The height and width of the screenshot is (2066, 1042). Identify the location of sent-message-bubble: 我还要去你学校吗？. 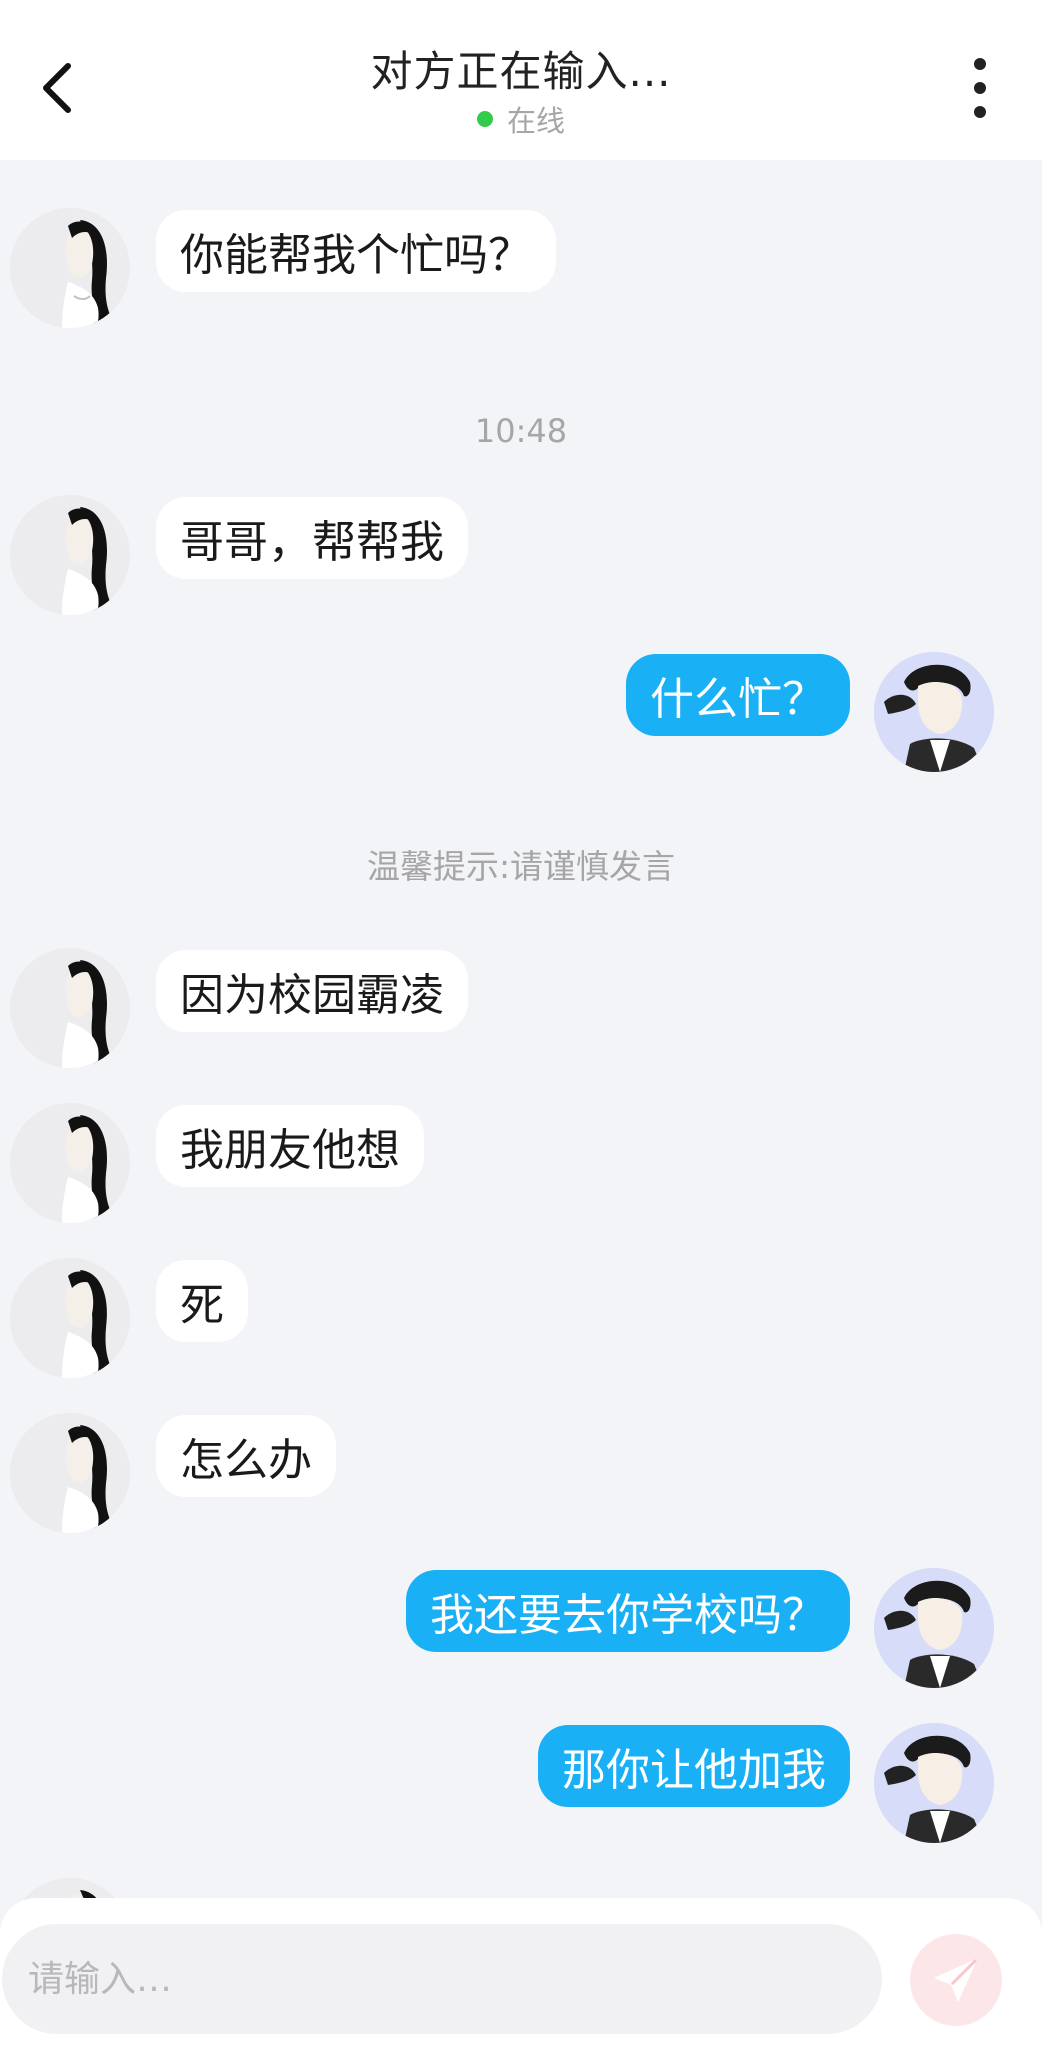
(628, 1611).